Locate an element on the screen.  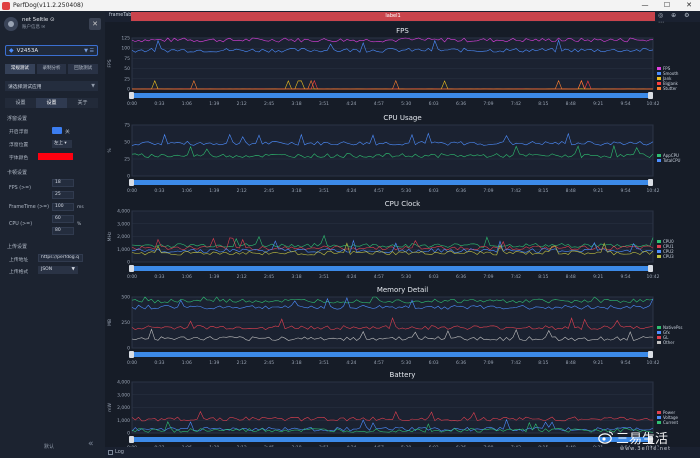
cpu-threshold-label: CPU (>=) is located at coordinates (21, 224).